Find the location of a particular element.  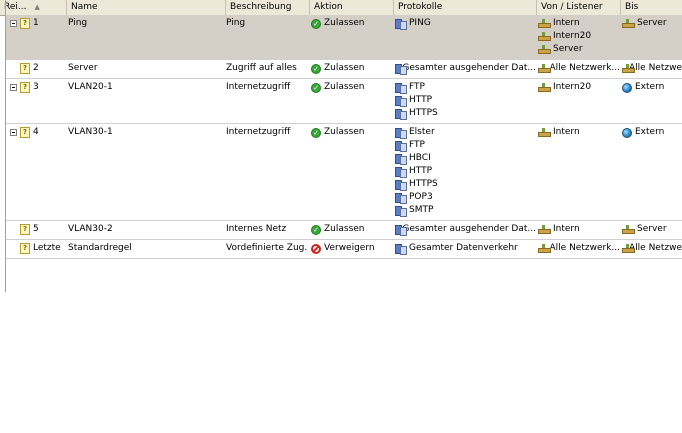

rule-name-cell: VLAN30-1 is located at coordinates (145, 132).